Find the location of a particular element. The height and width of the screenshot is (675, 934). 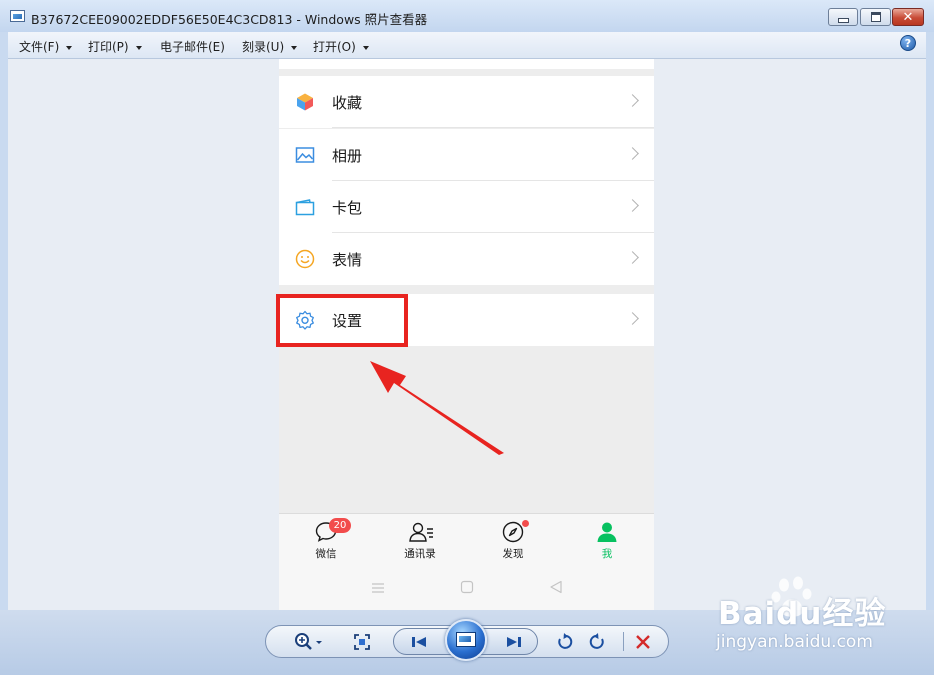

card-wallet-icon is located at coordinates (305, 207).